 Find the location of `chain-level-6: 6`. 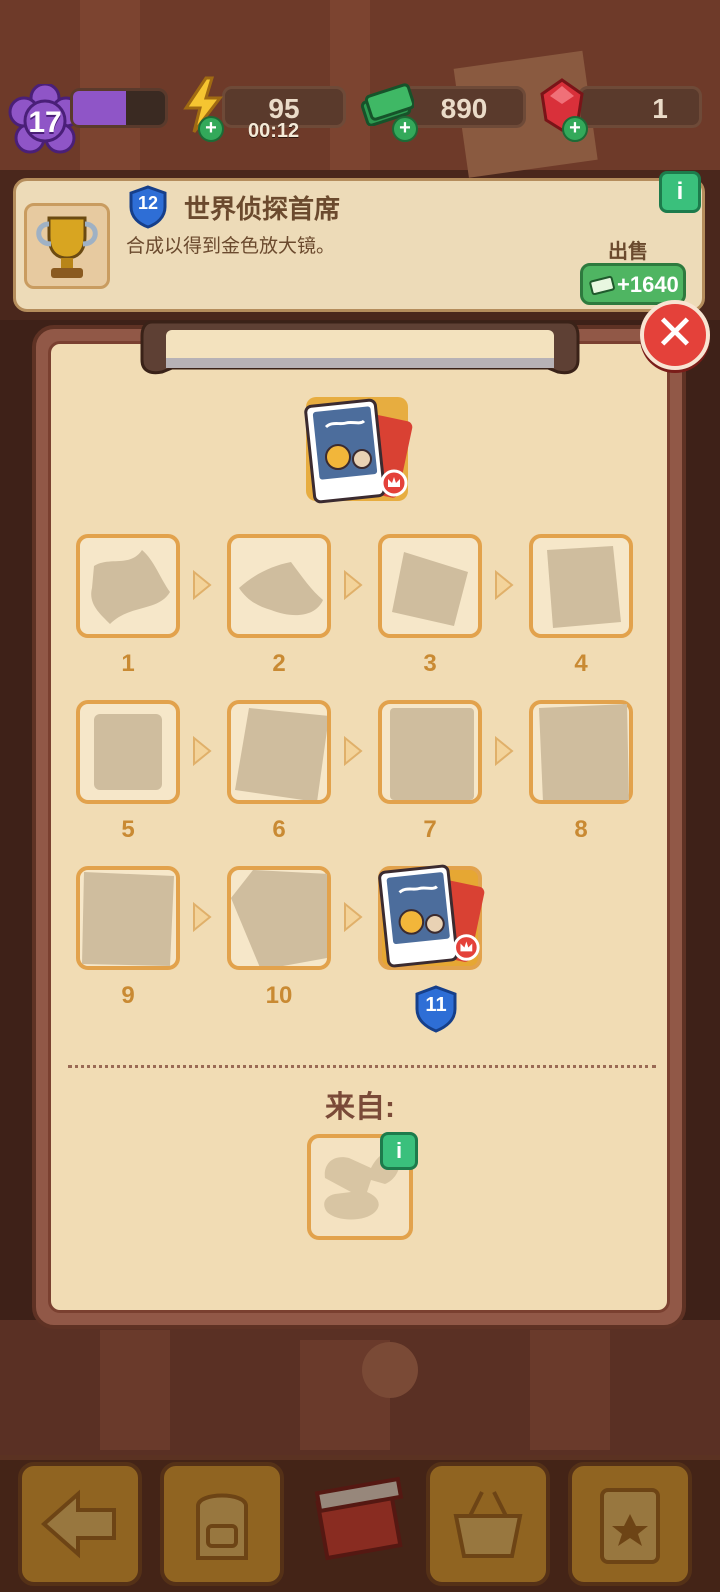

chain-level-6: 6 is located at coordinates (279, 829).